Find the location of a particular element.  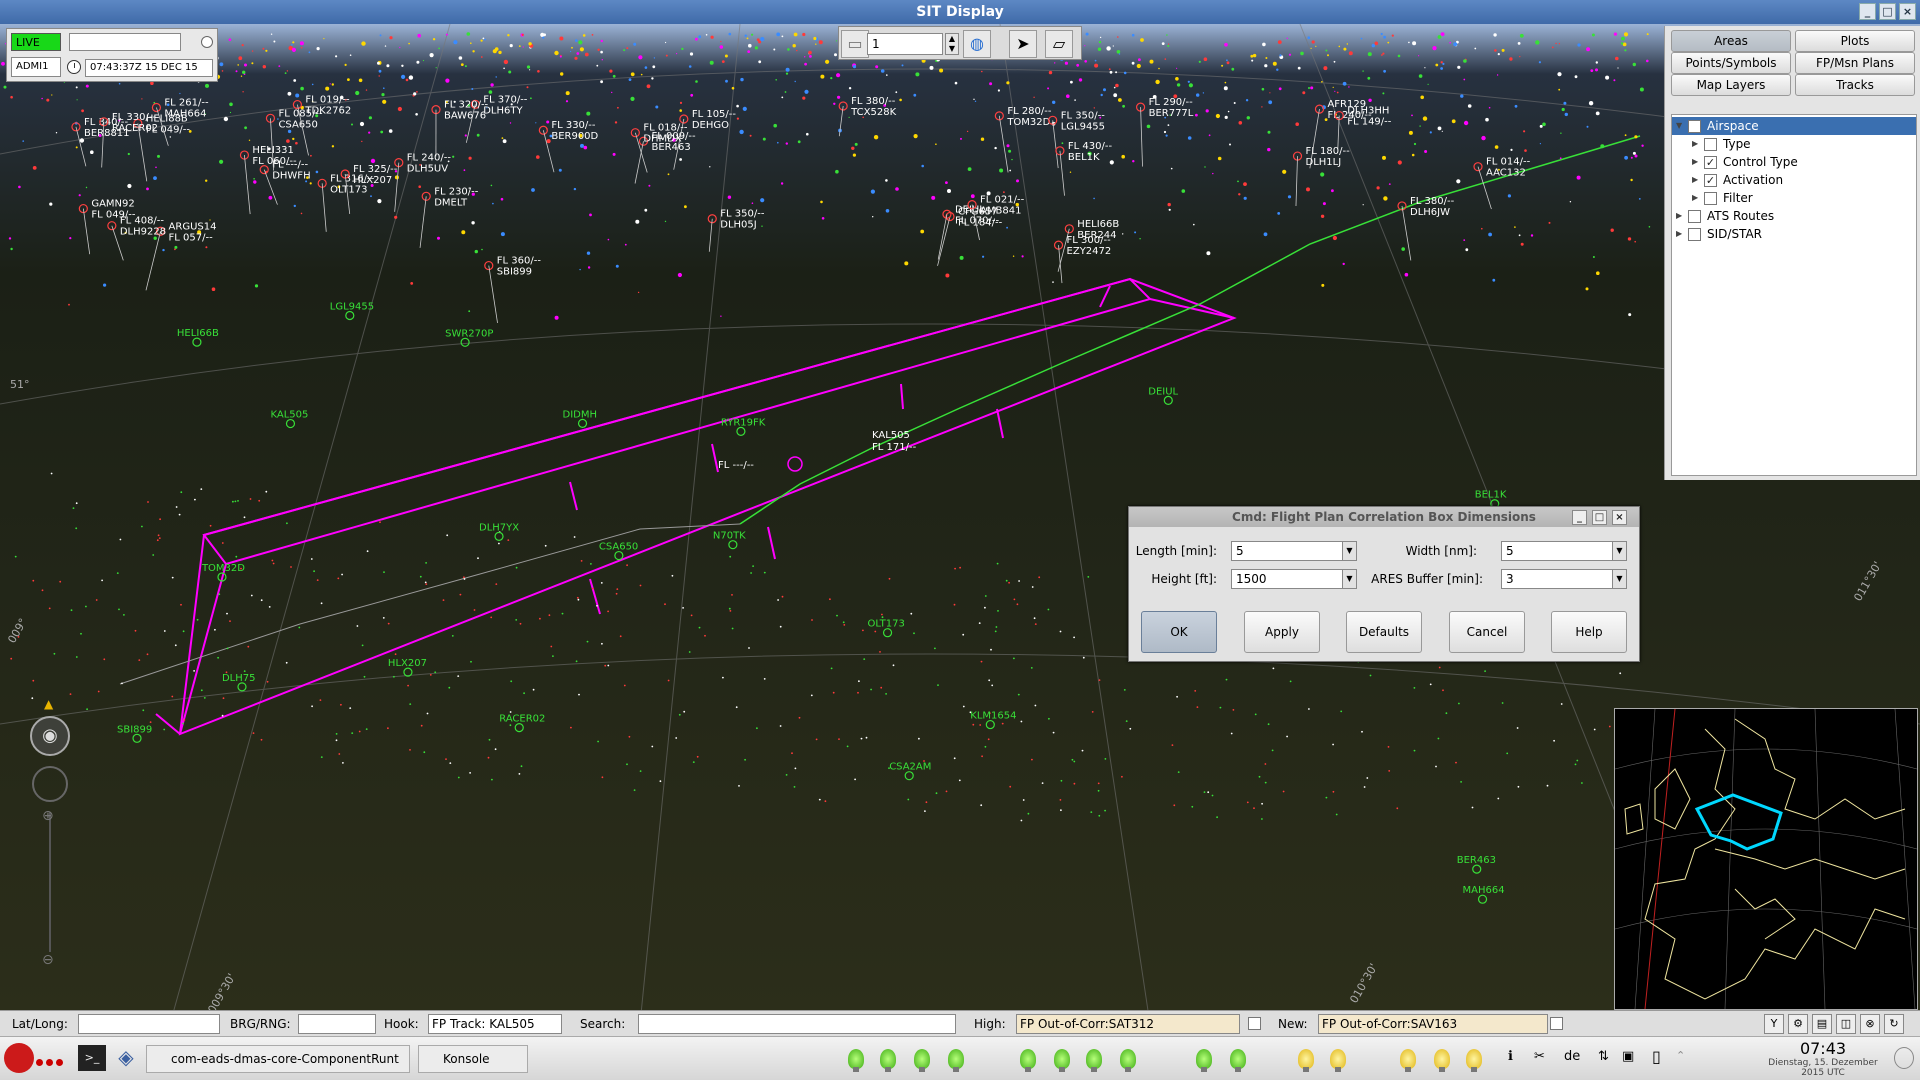

close-view-icon: ⊗ is located at coordinates (1870, 1024).